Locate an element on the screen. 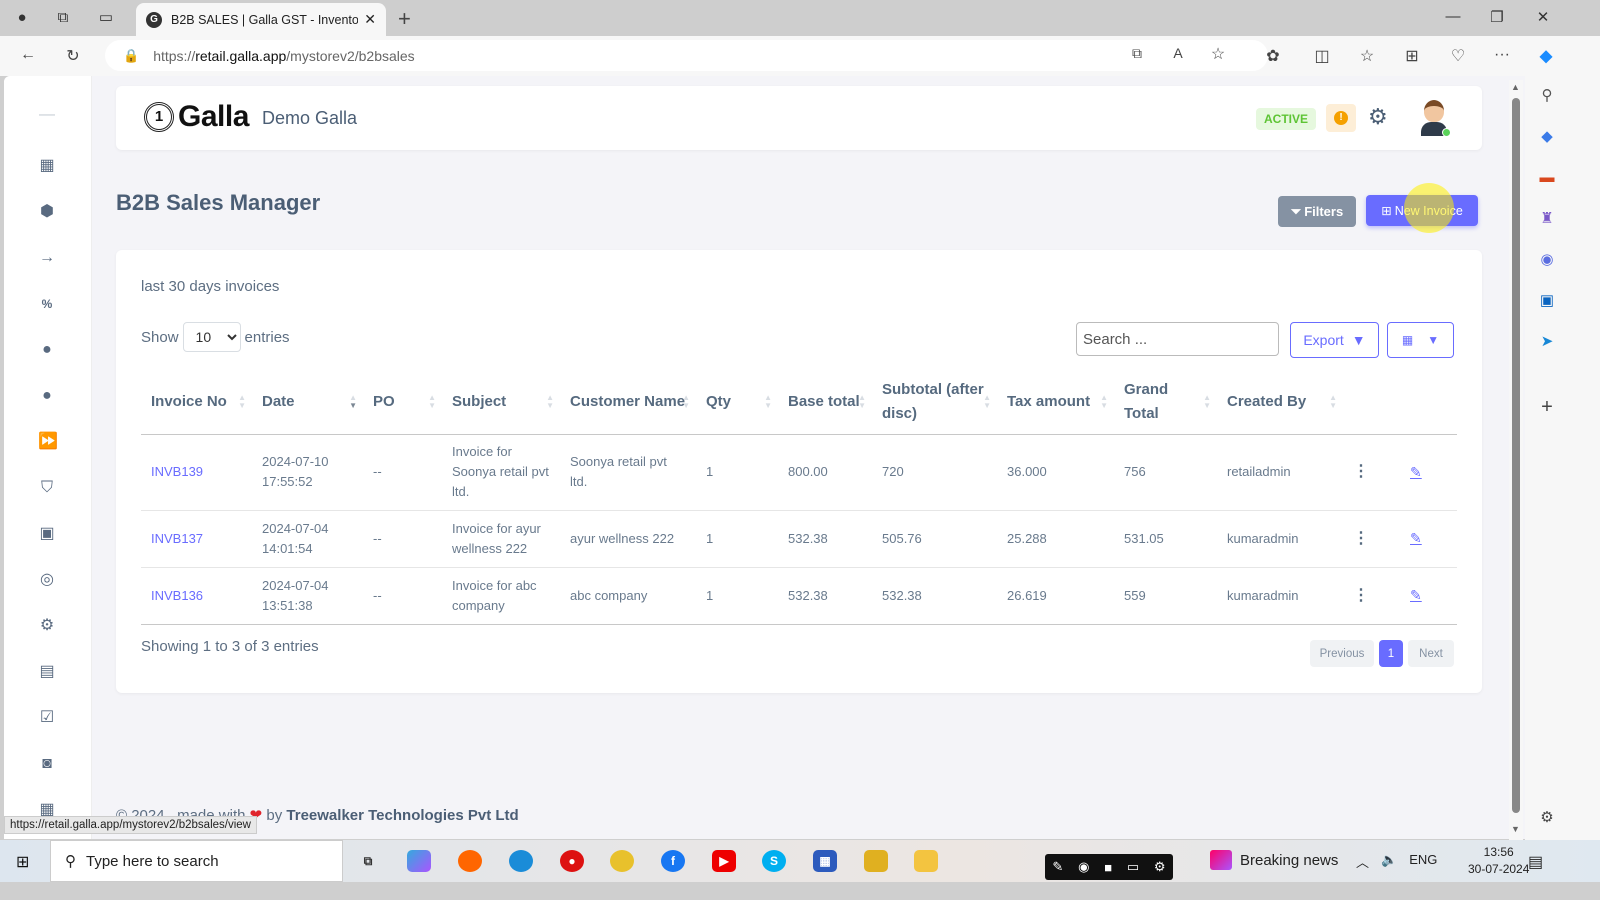 Image resolution: width=1600 pixels, height=900 pixels. galla-logo: 1 Galla is located at coordinates (196, 117).